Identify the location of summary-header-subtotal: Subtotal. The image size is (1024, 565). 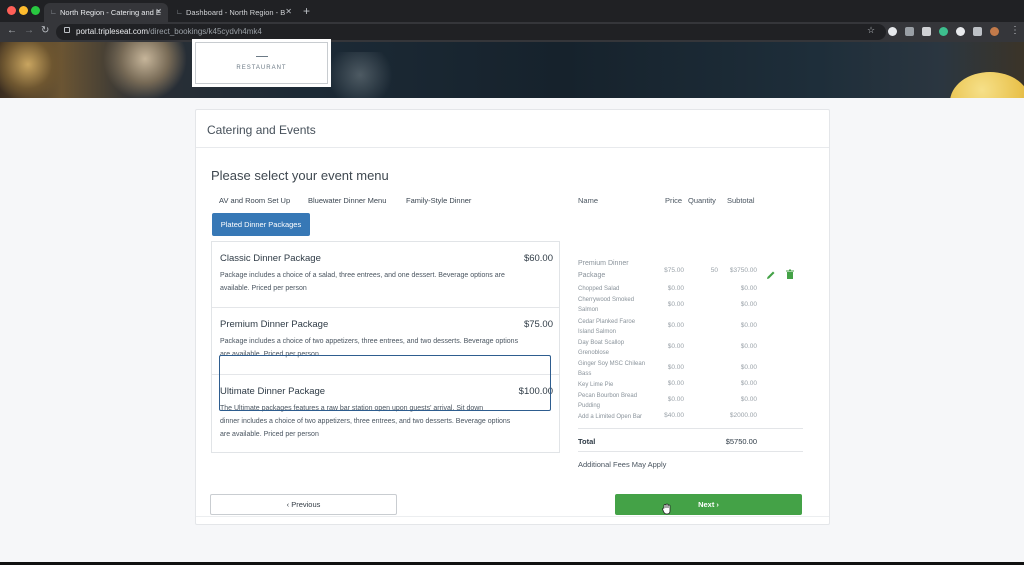
(741, 200).